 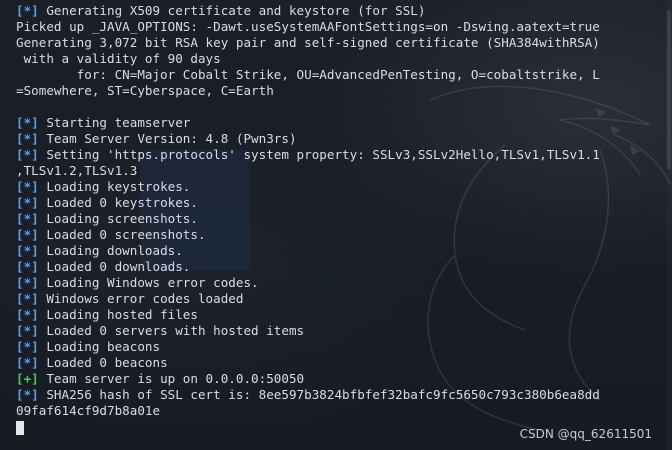 What do you see at coordinates (118, 314) in the screenshot?
I see `terminal-line-text: Loading hosted files` at bounding box center [118, 314].